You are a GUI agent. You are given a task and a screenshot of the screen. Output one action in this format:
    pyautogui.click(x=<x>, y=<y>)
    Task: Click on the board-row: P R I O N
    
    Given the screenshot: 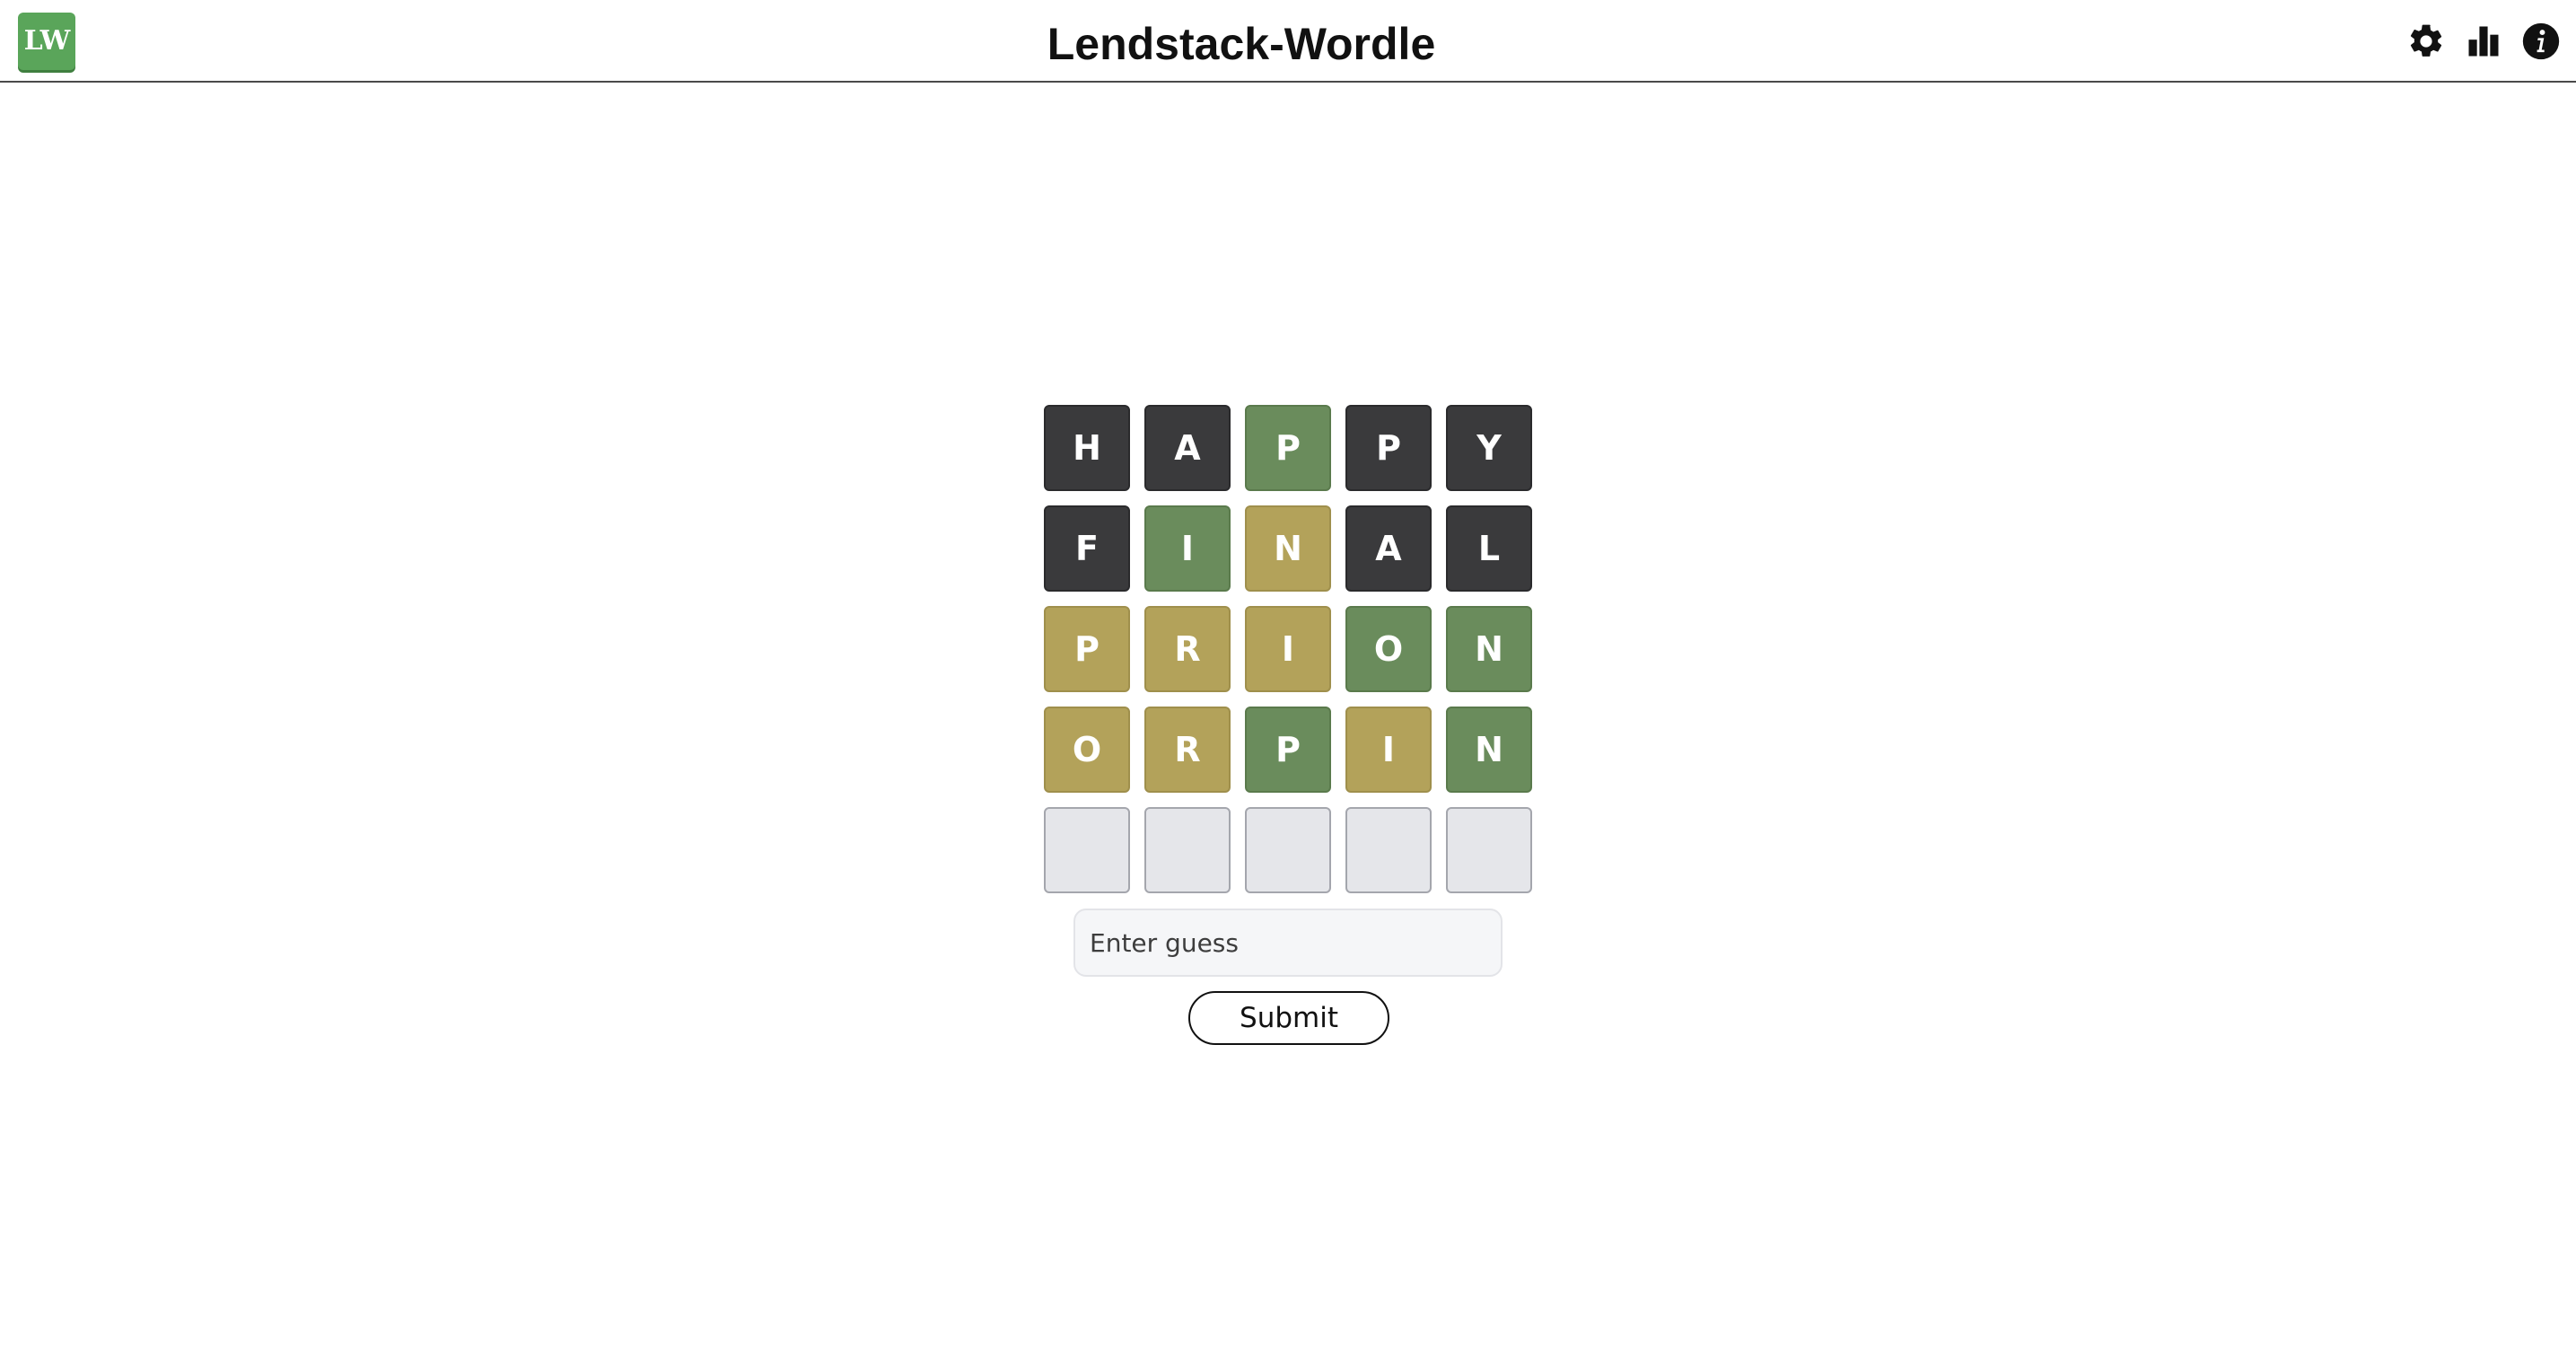 What is the action you would take?
    pyautogui.click(x=1289, y=649)
    